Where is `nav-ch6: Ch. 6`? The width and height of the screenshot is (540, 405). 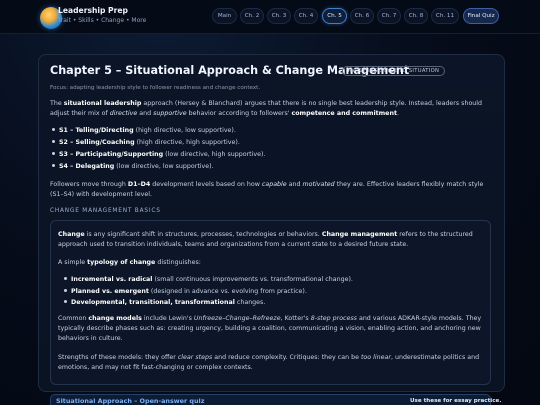
nav-ch6: Ch. 6 is located at coordinates (362, 16).